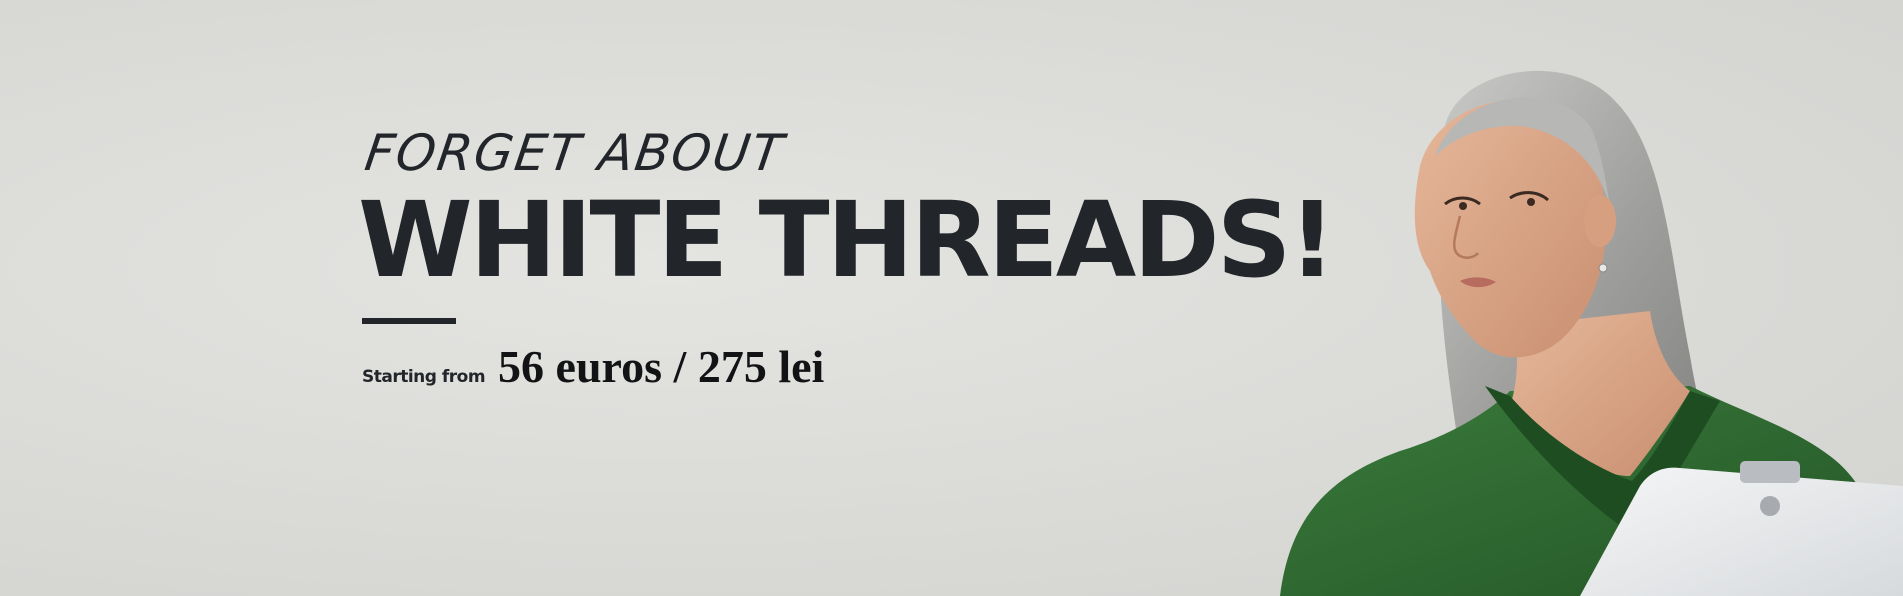 This screenshot has width=1903, height=596. Describe the element at coordinates (575, 153) in the screenshot. I see `banner-kicker: FORGET ABOUT` at that location.